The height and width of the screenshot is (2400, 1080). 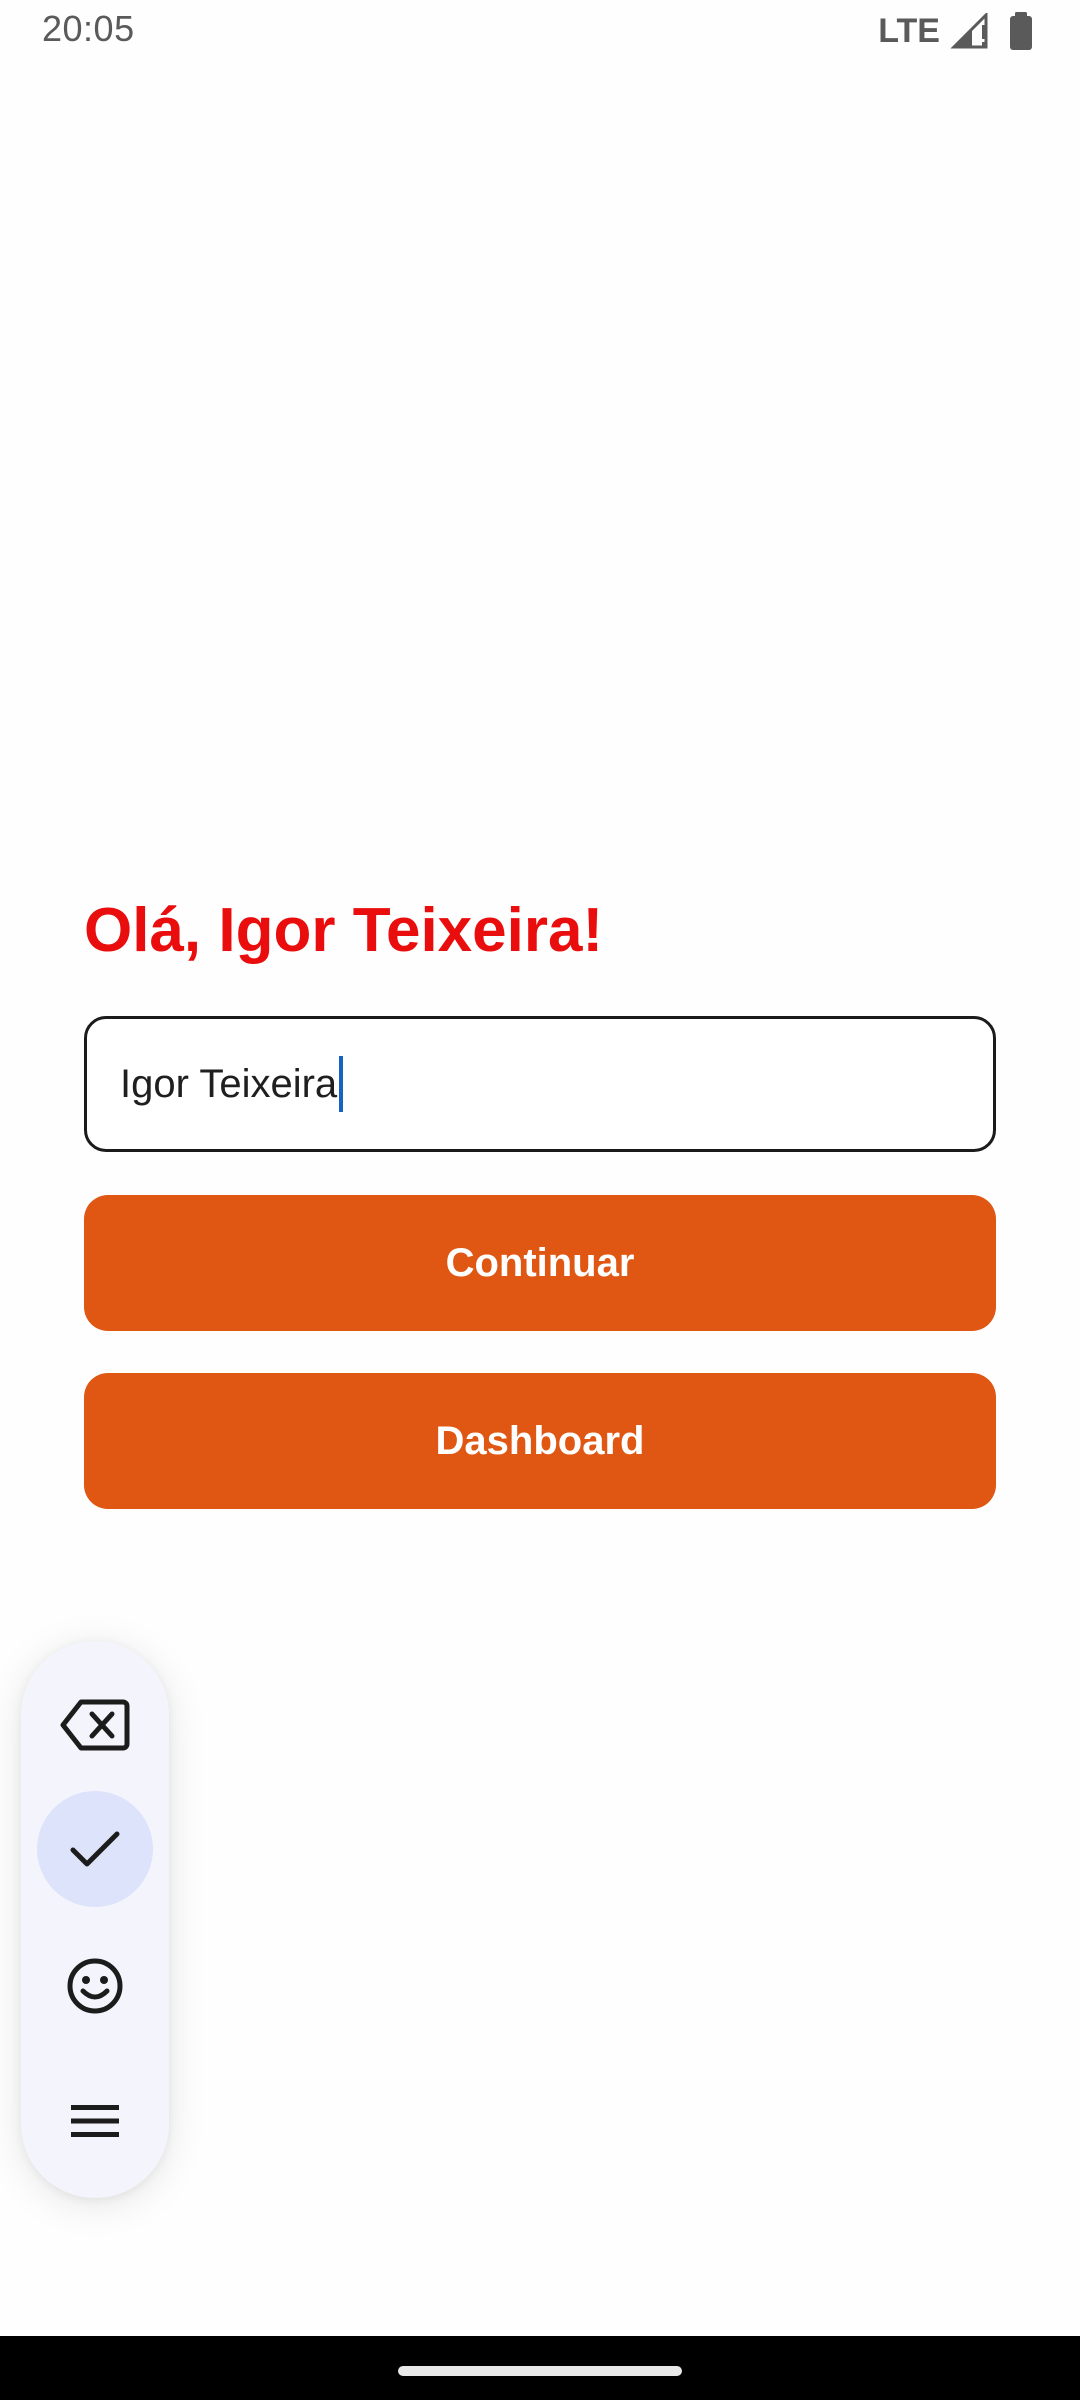 I want to click on menu-button, so click(x=95, y=2121).